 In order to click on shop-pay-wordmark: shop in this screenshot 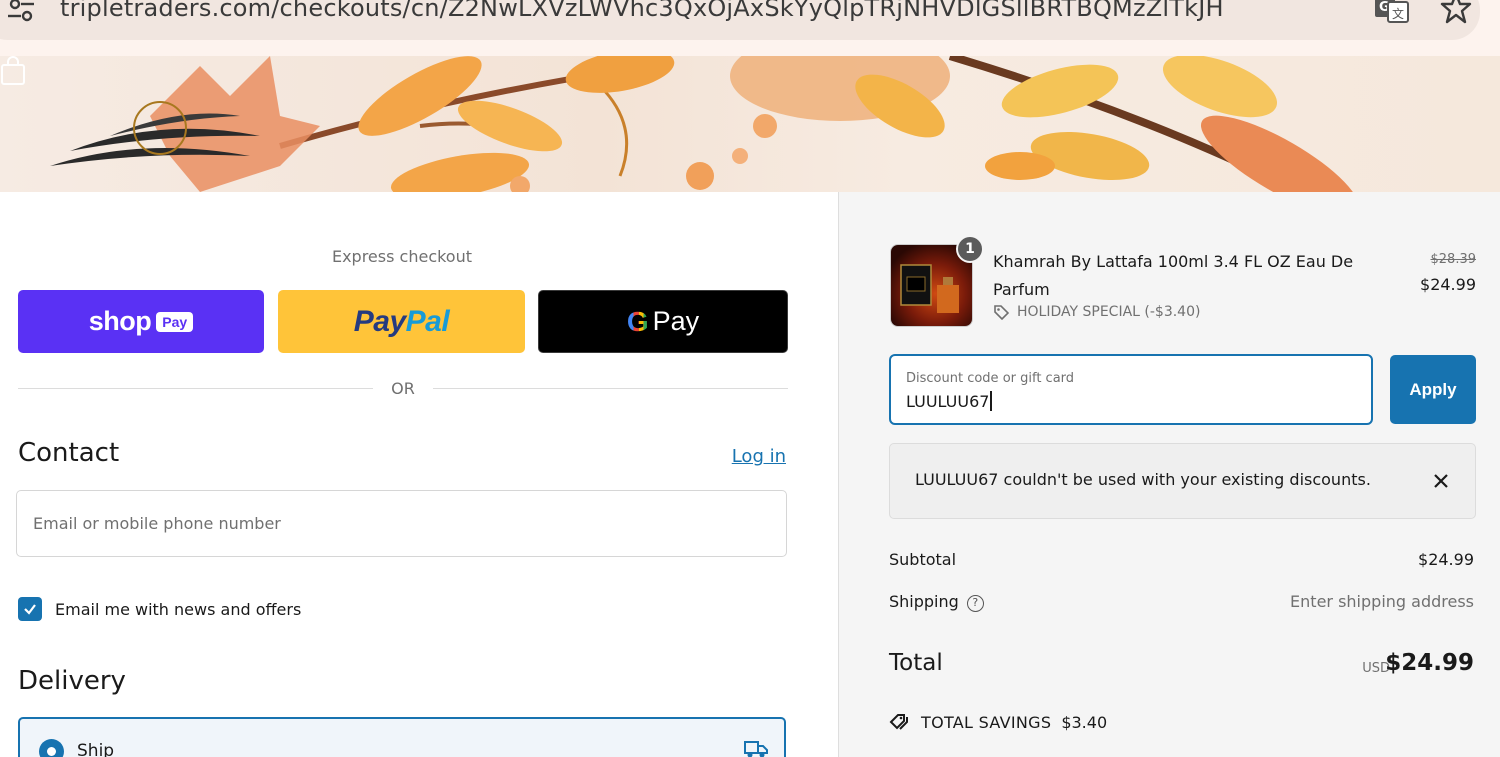, I will do `click(120, 321)`.